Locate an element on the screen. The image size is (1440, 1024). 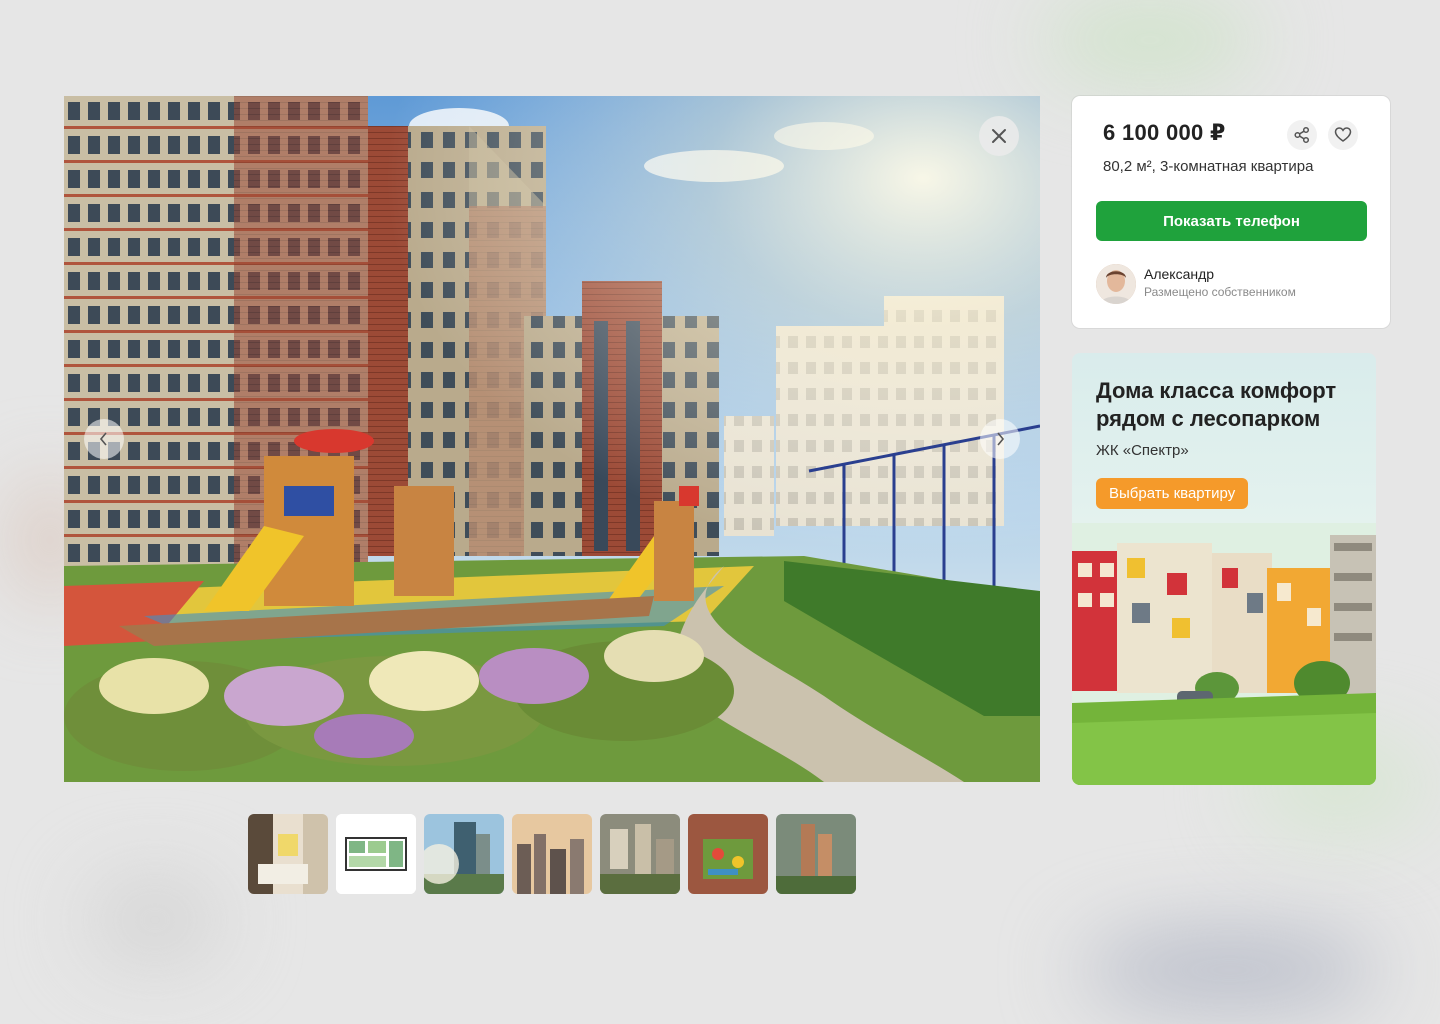
thumbnail-floor-plan is located at coordinates (376, 854).